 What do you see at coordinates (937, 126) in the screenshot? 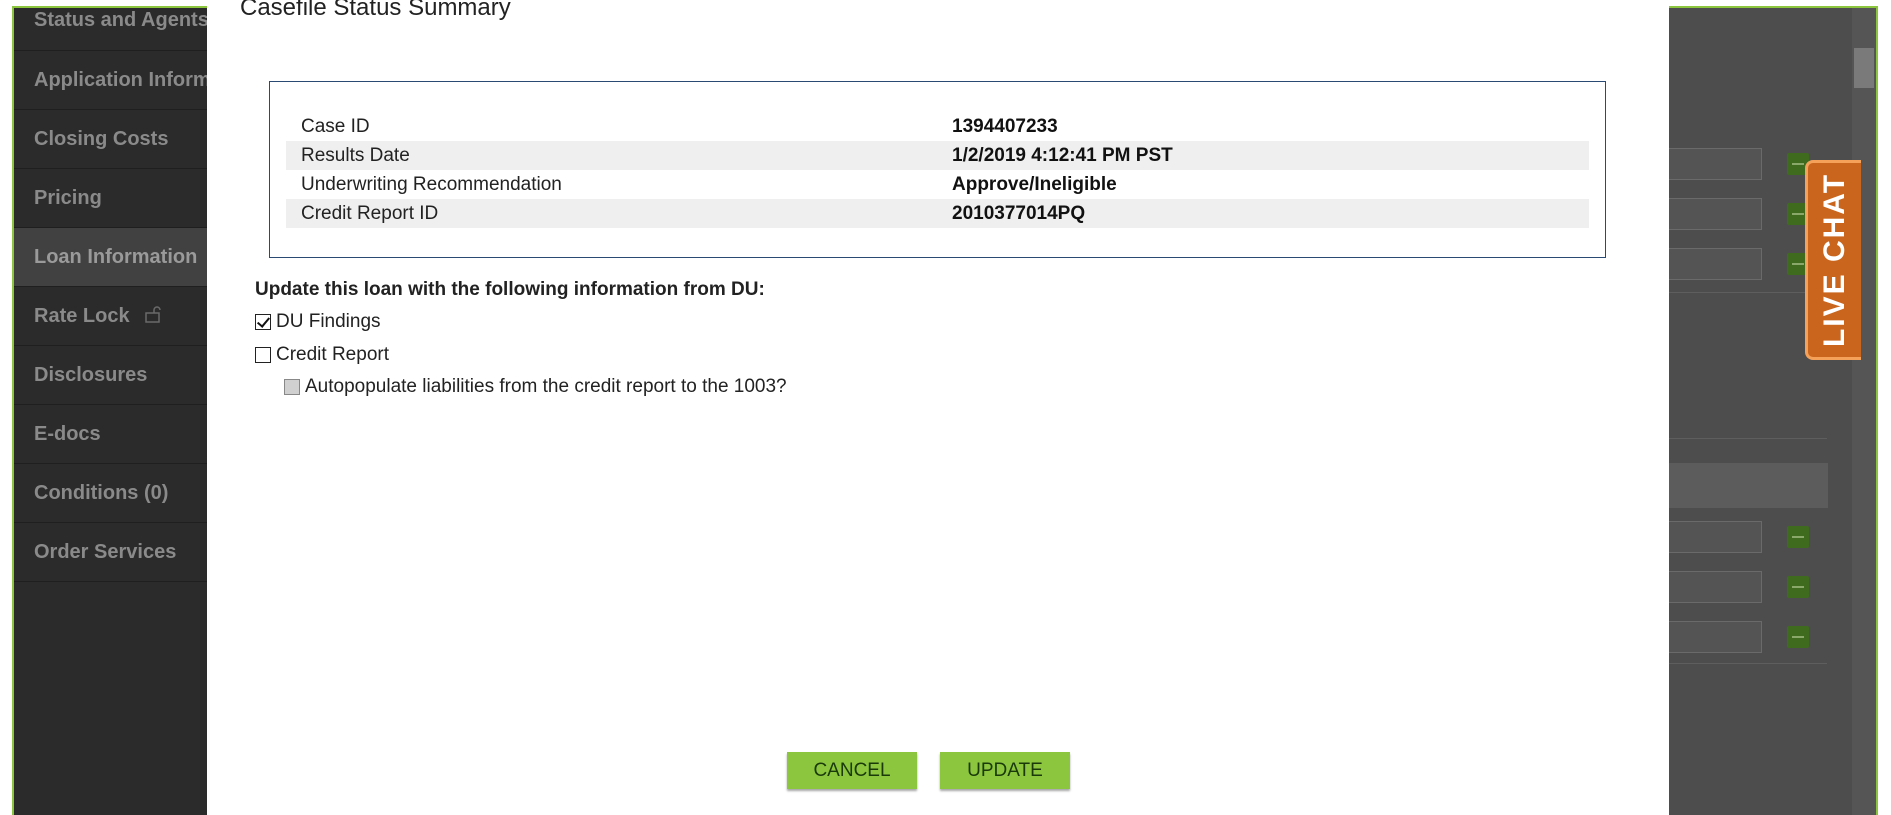
I see `summary-row: Case ID 1394407233` at bounding box center [937, 126].